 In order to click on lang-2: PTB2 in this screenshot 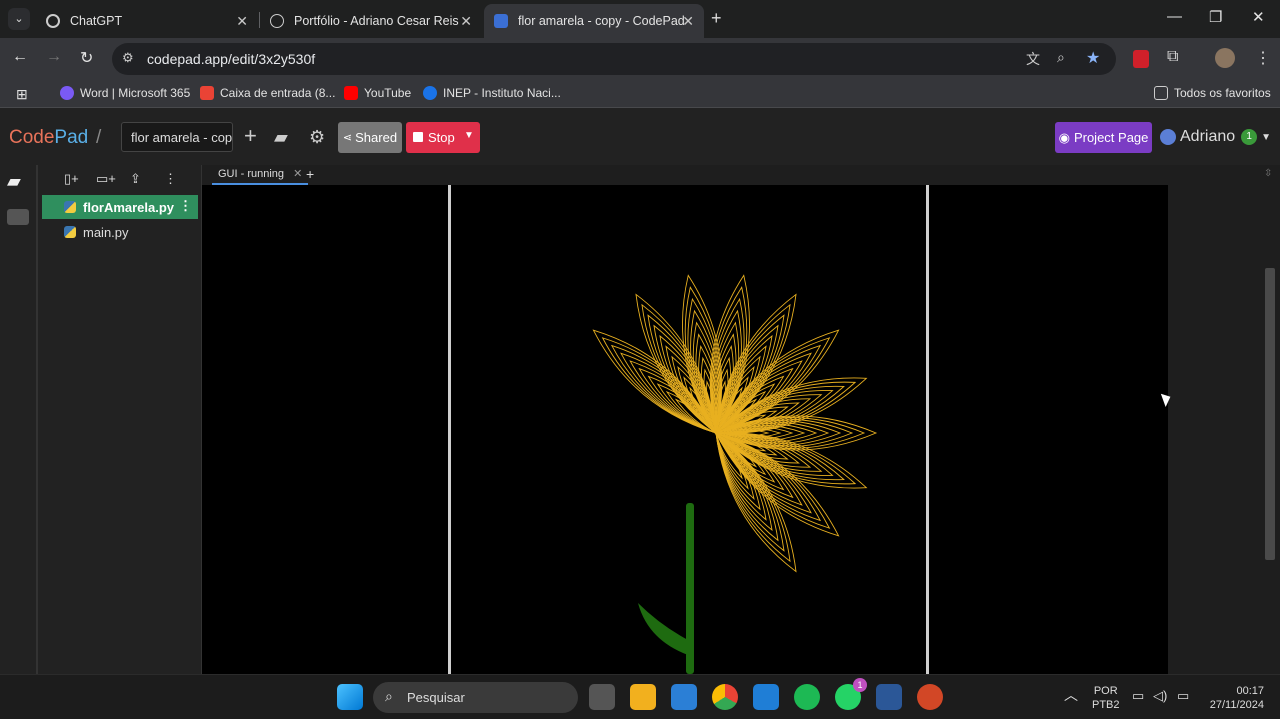, I will do `click(1106, 705)`.